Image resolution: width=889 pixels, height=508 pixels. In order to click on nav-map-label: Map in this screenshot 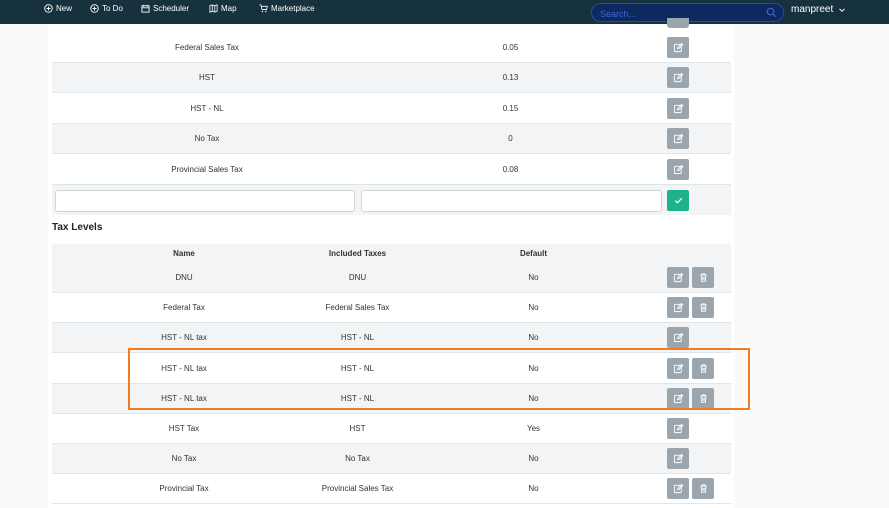, I will do `click(229, 8)`.